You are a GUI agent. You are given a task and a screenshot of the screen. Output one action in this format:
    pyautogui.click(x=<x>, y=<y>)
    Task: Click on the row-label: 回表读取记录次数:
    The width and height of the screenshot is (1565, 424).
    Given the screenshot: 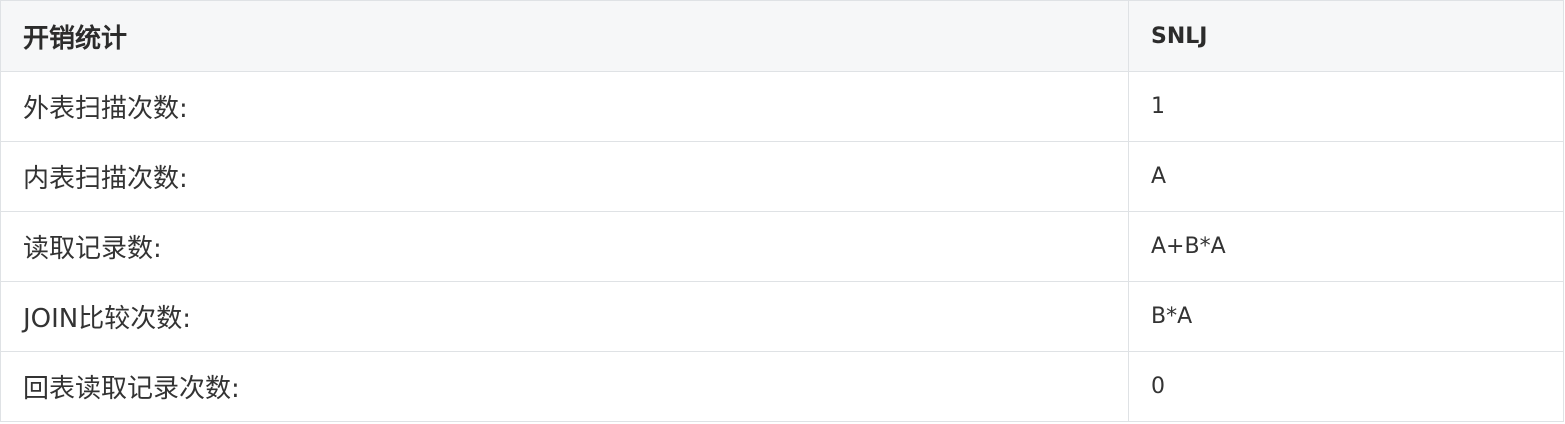 What is the action you would take?
    pyautogui.click(x=564, y=386)
    